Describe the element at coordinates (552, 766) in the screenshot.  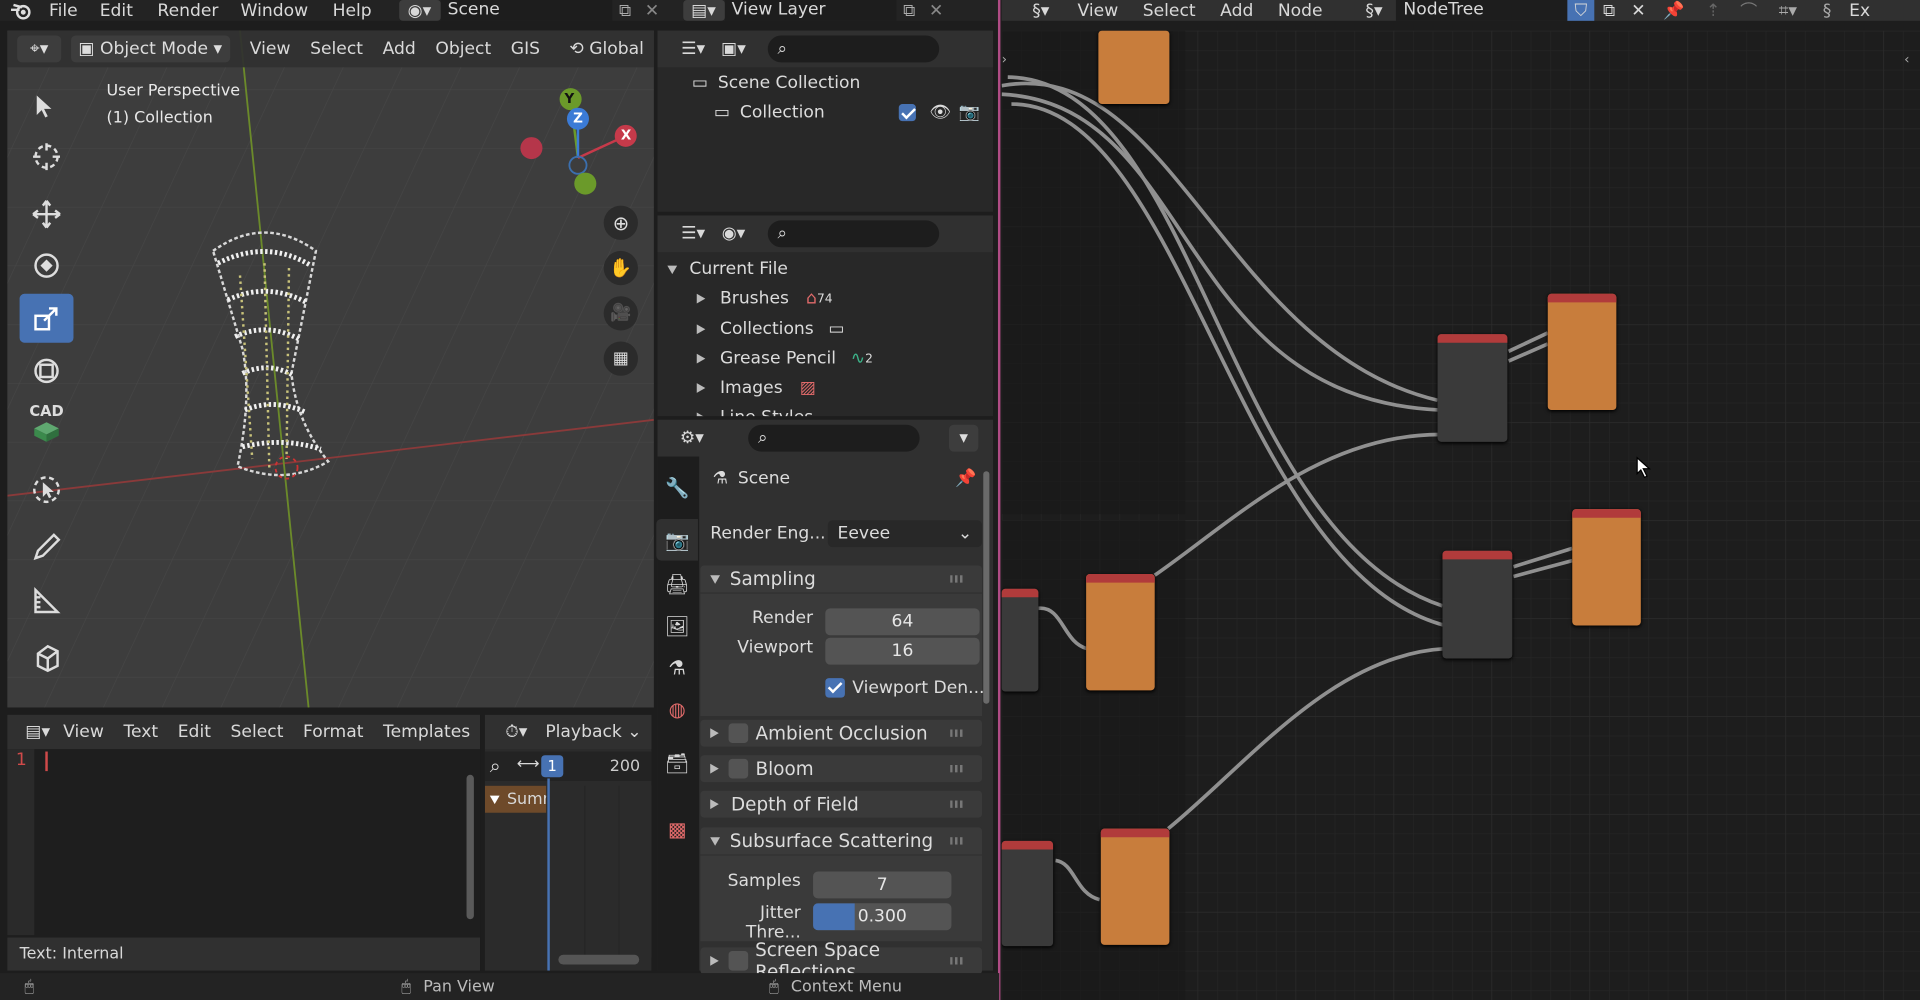
I see `current-frame-marker: 1` at that location.